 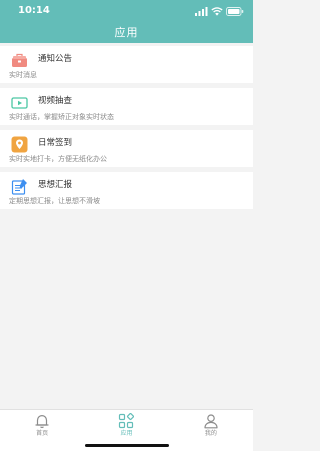 What do you see at coordinates (58, 159) in the screenshot?
I see `card-description: 实时实地打卡，方便无纸化办公` at bounding box center [58, 159].